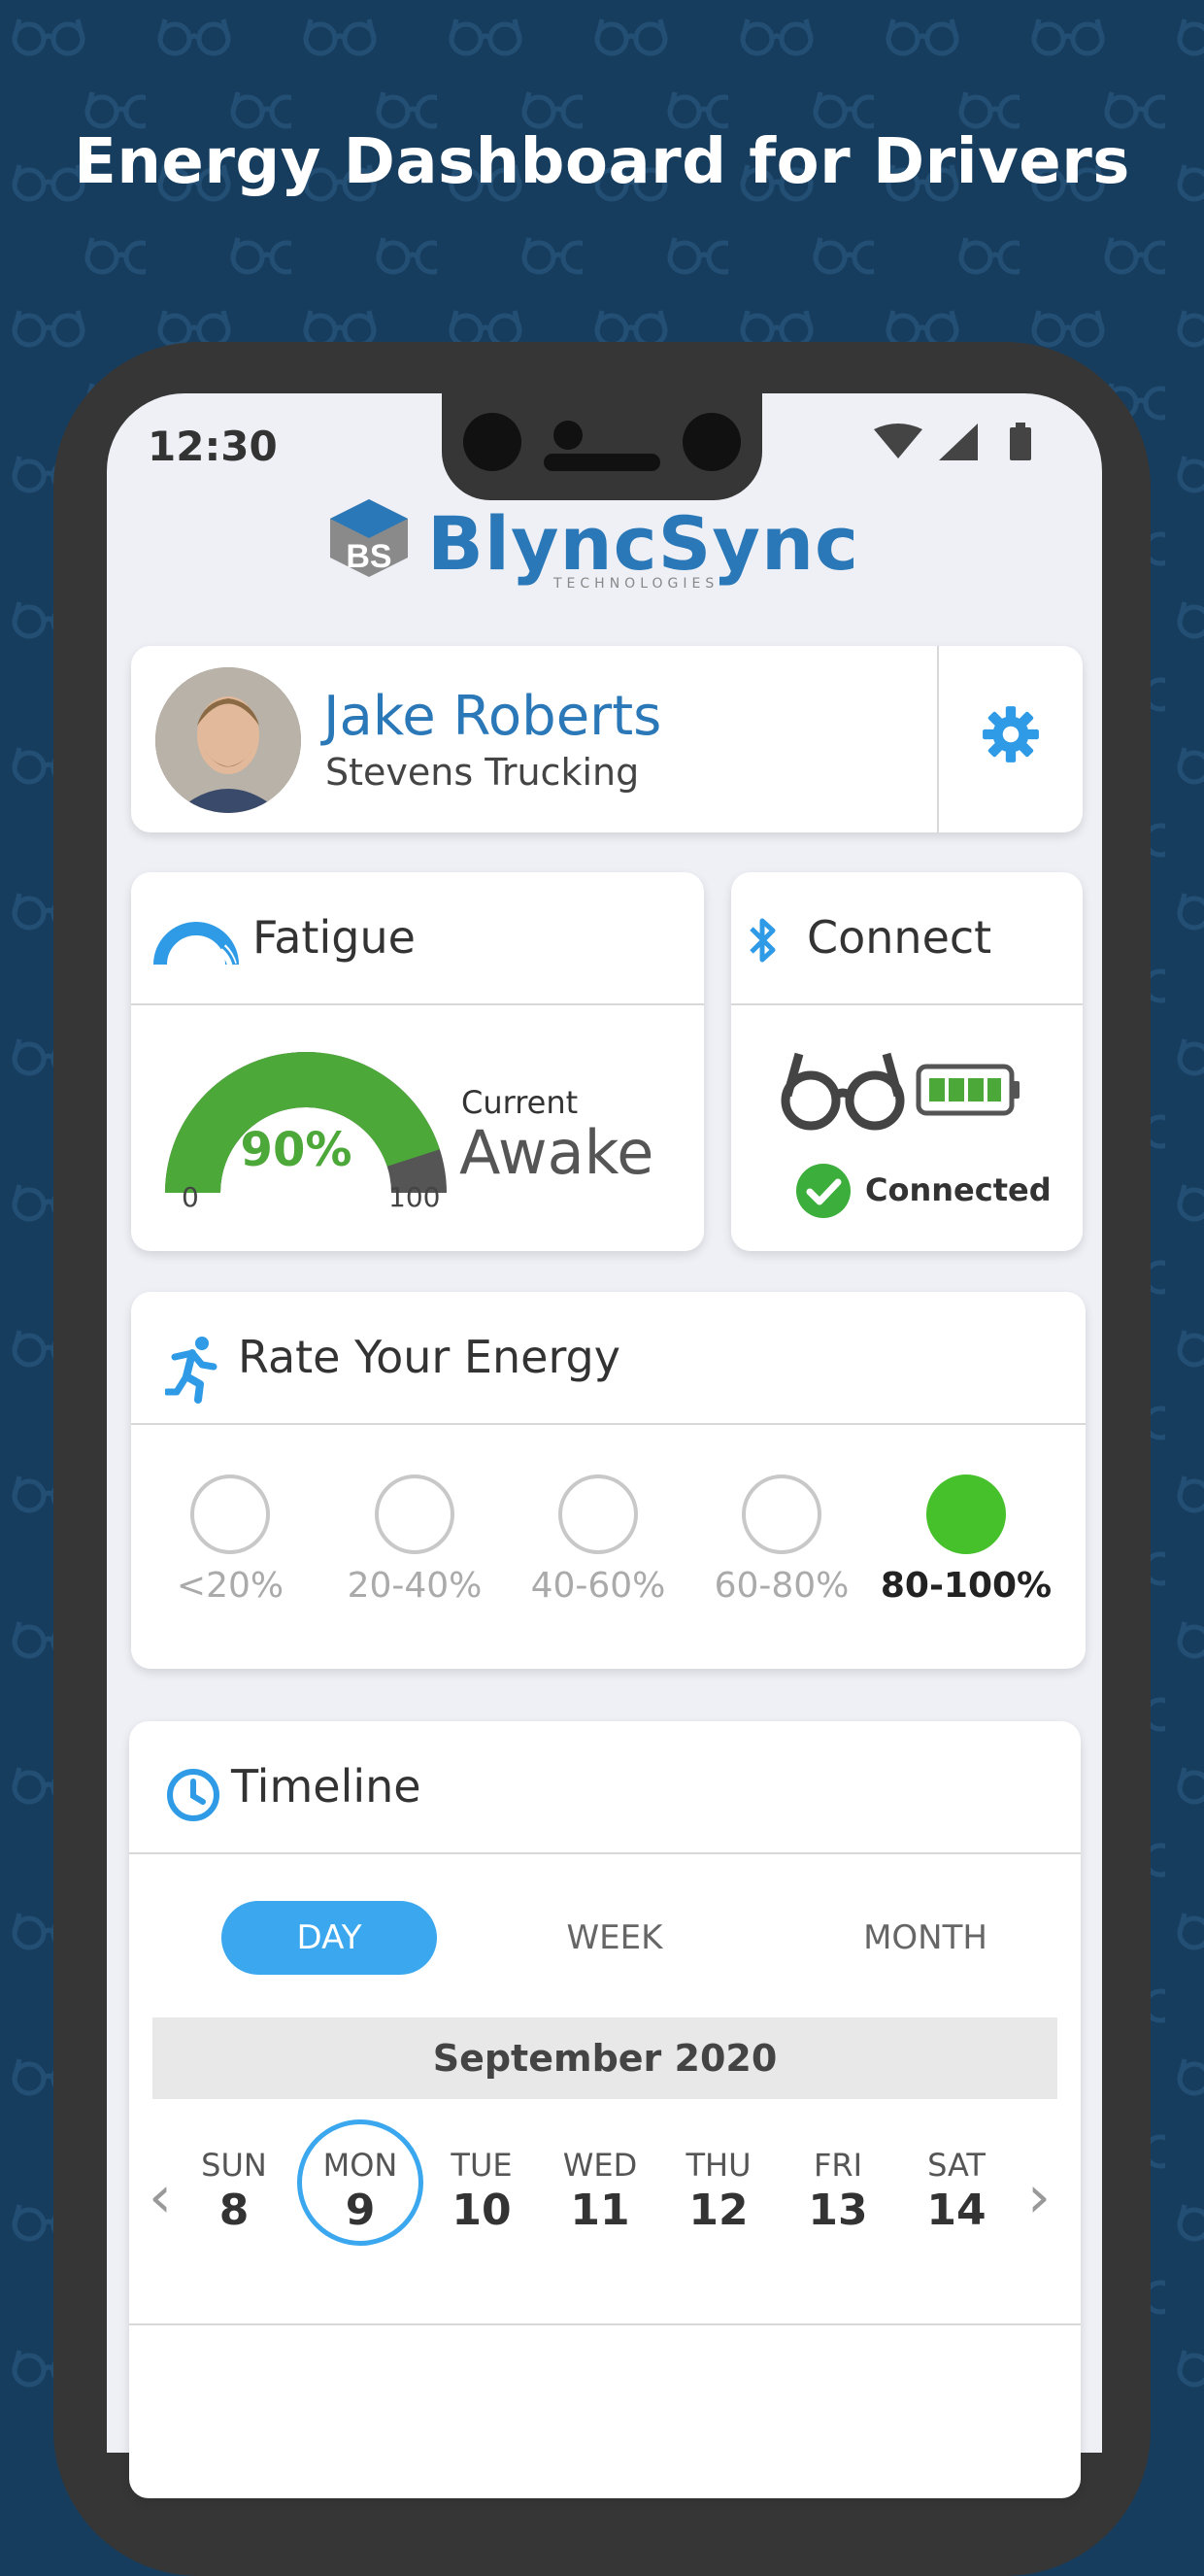 Image resolution: width=1204 pixels, height=2576 pixels. What do you see at coordinates (615, 1938) in the screenshot?
I see `tab-week: WEEK` at bounding box center [615, 1938].